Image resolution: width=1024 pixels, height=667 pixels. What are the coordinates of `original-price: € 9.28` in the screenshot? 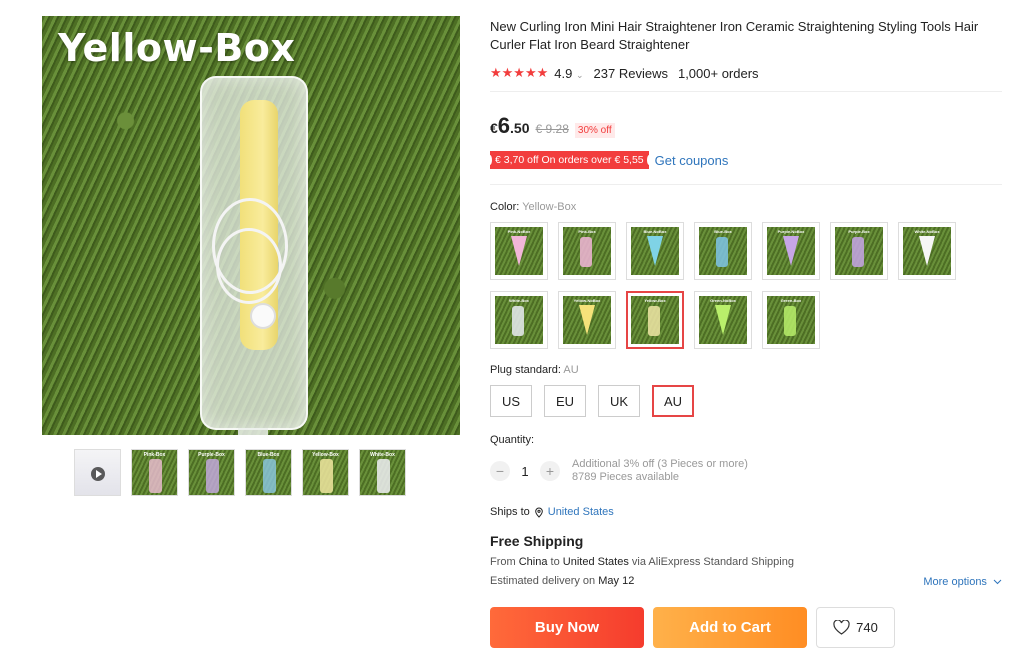 It's located at (552, 129).